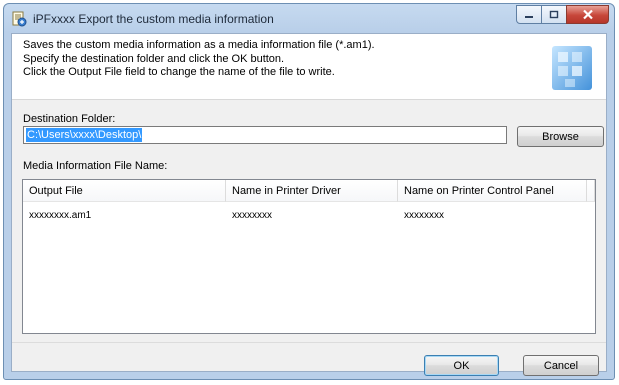 This screenshot has height=385, width=619. I want to click on destination-folder-field: C:\Users\xxxx\Desktop\, so click(265, 135).